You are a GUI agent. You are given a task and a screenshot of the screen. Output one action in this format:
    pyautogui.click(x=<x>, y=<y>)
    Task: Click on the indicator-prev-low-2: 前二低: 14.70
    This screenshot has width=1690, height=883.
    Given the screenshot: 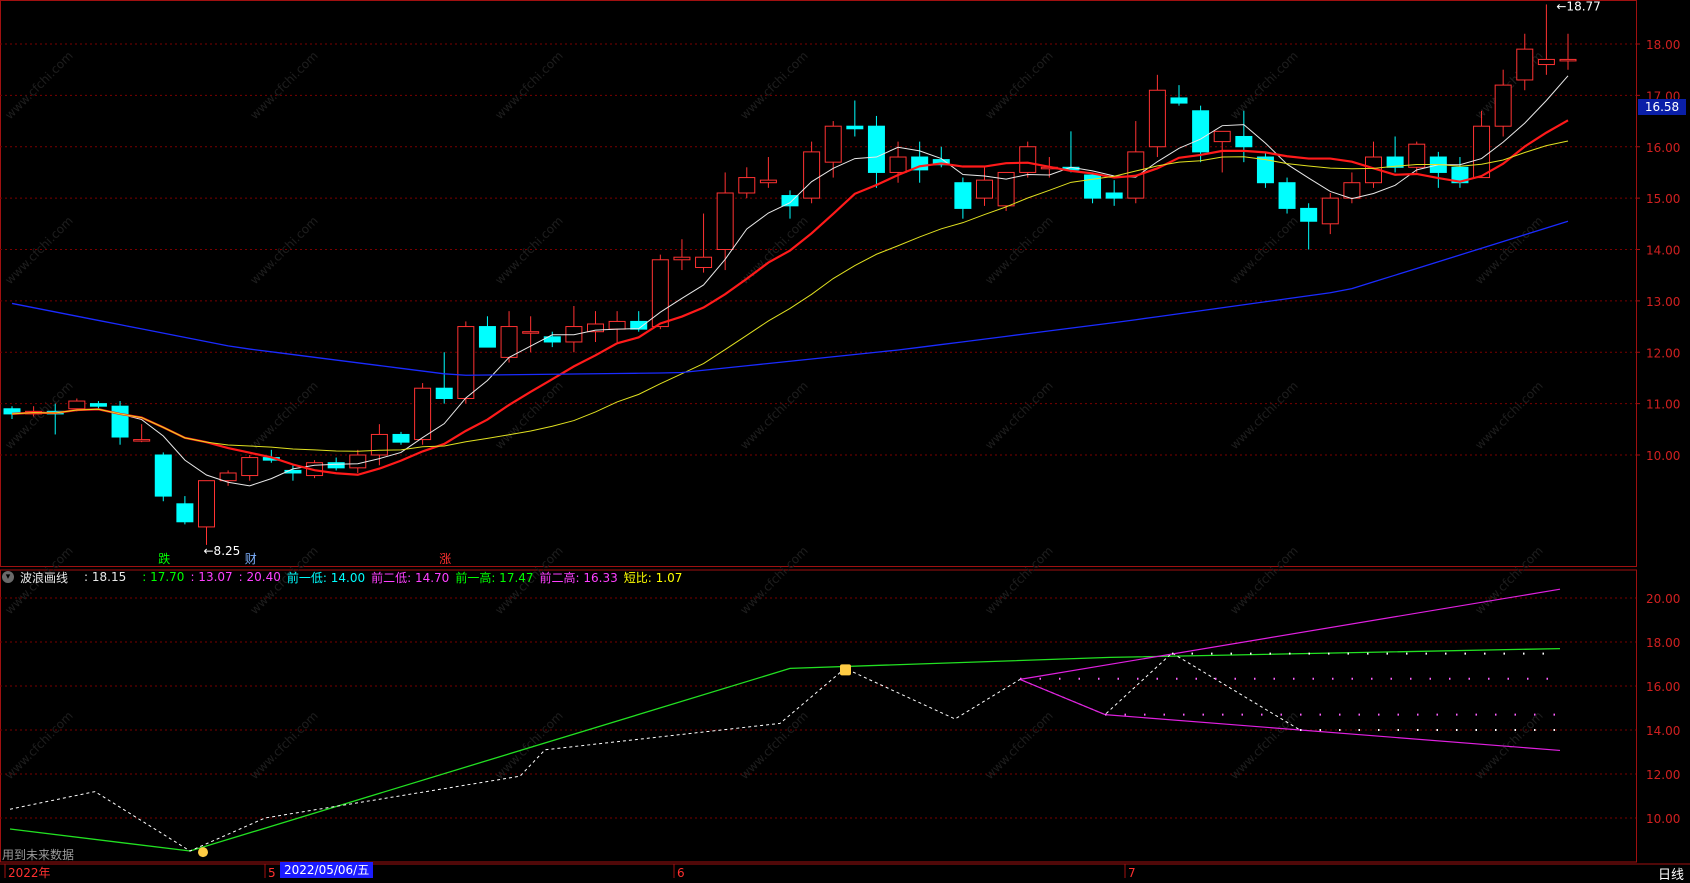 What is the action you would take?
    pyautogui.click(x=410, y=577)
    